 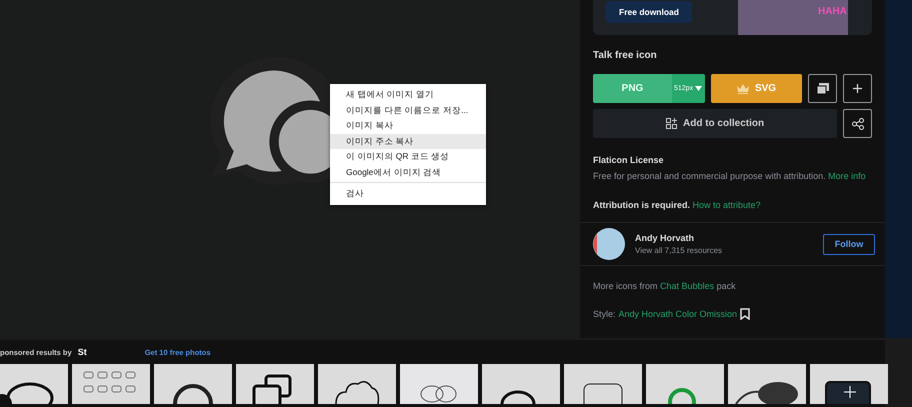 I want to click on add-button, so click(x=857, y=88).